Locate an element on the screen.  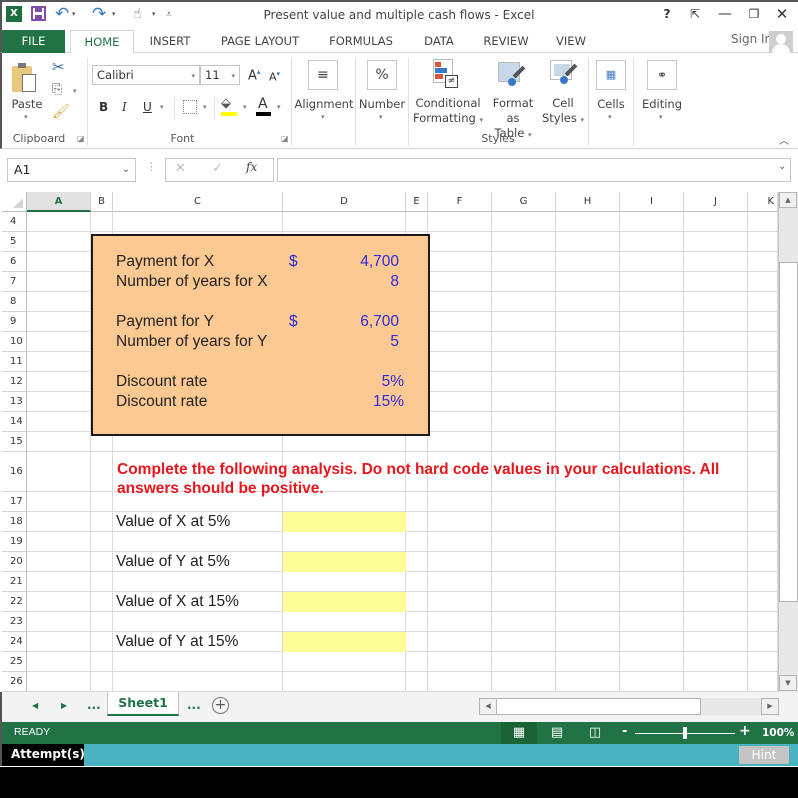
column-header-f: F is located at coordinates (460, 202).